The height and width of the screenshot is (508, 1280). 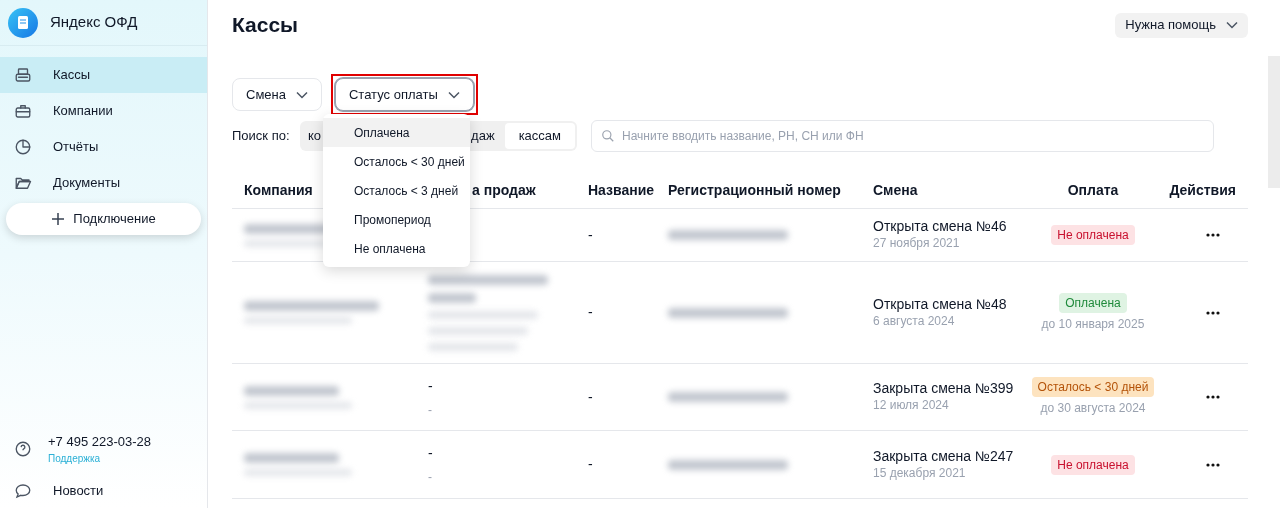 What do you see at coordinates (103, 75) in the screenshot?
I see `nav-item: Кассы` at bounding box center [103, 75].